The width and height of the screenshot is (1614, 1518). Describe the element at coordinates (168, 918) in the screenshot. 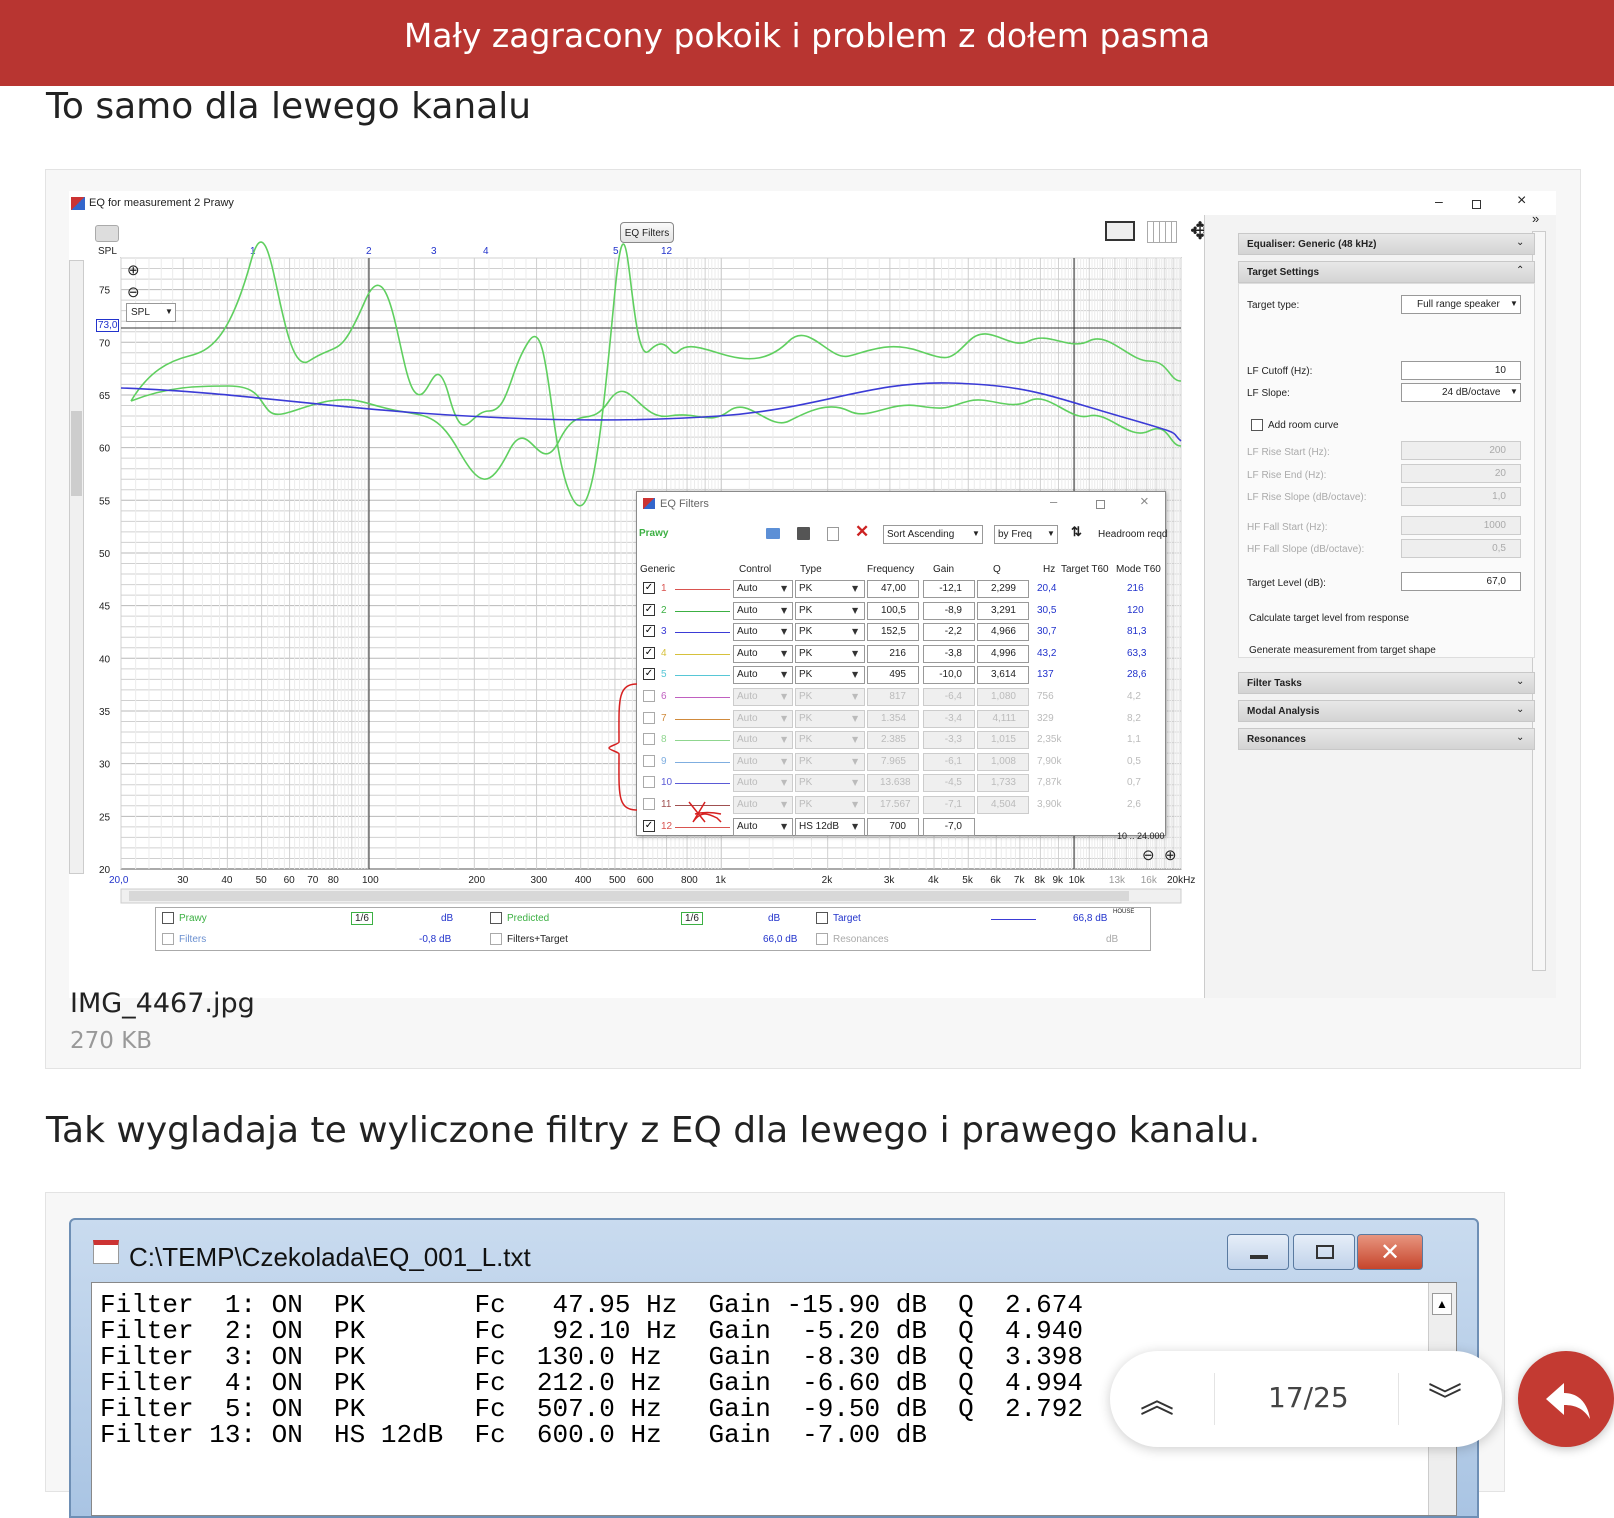

I see `prawy-checkbox` at that location.